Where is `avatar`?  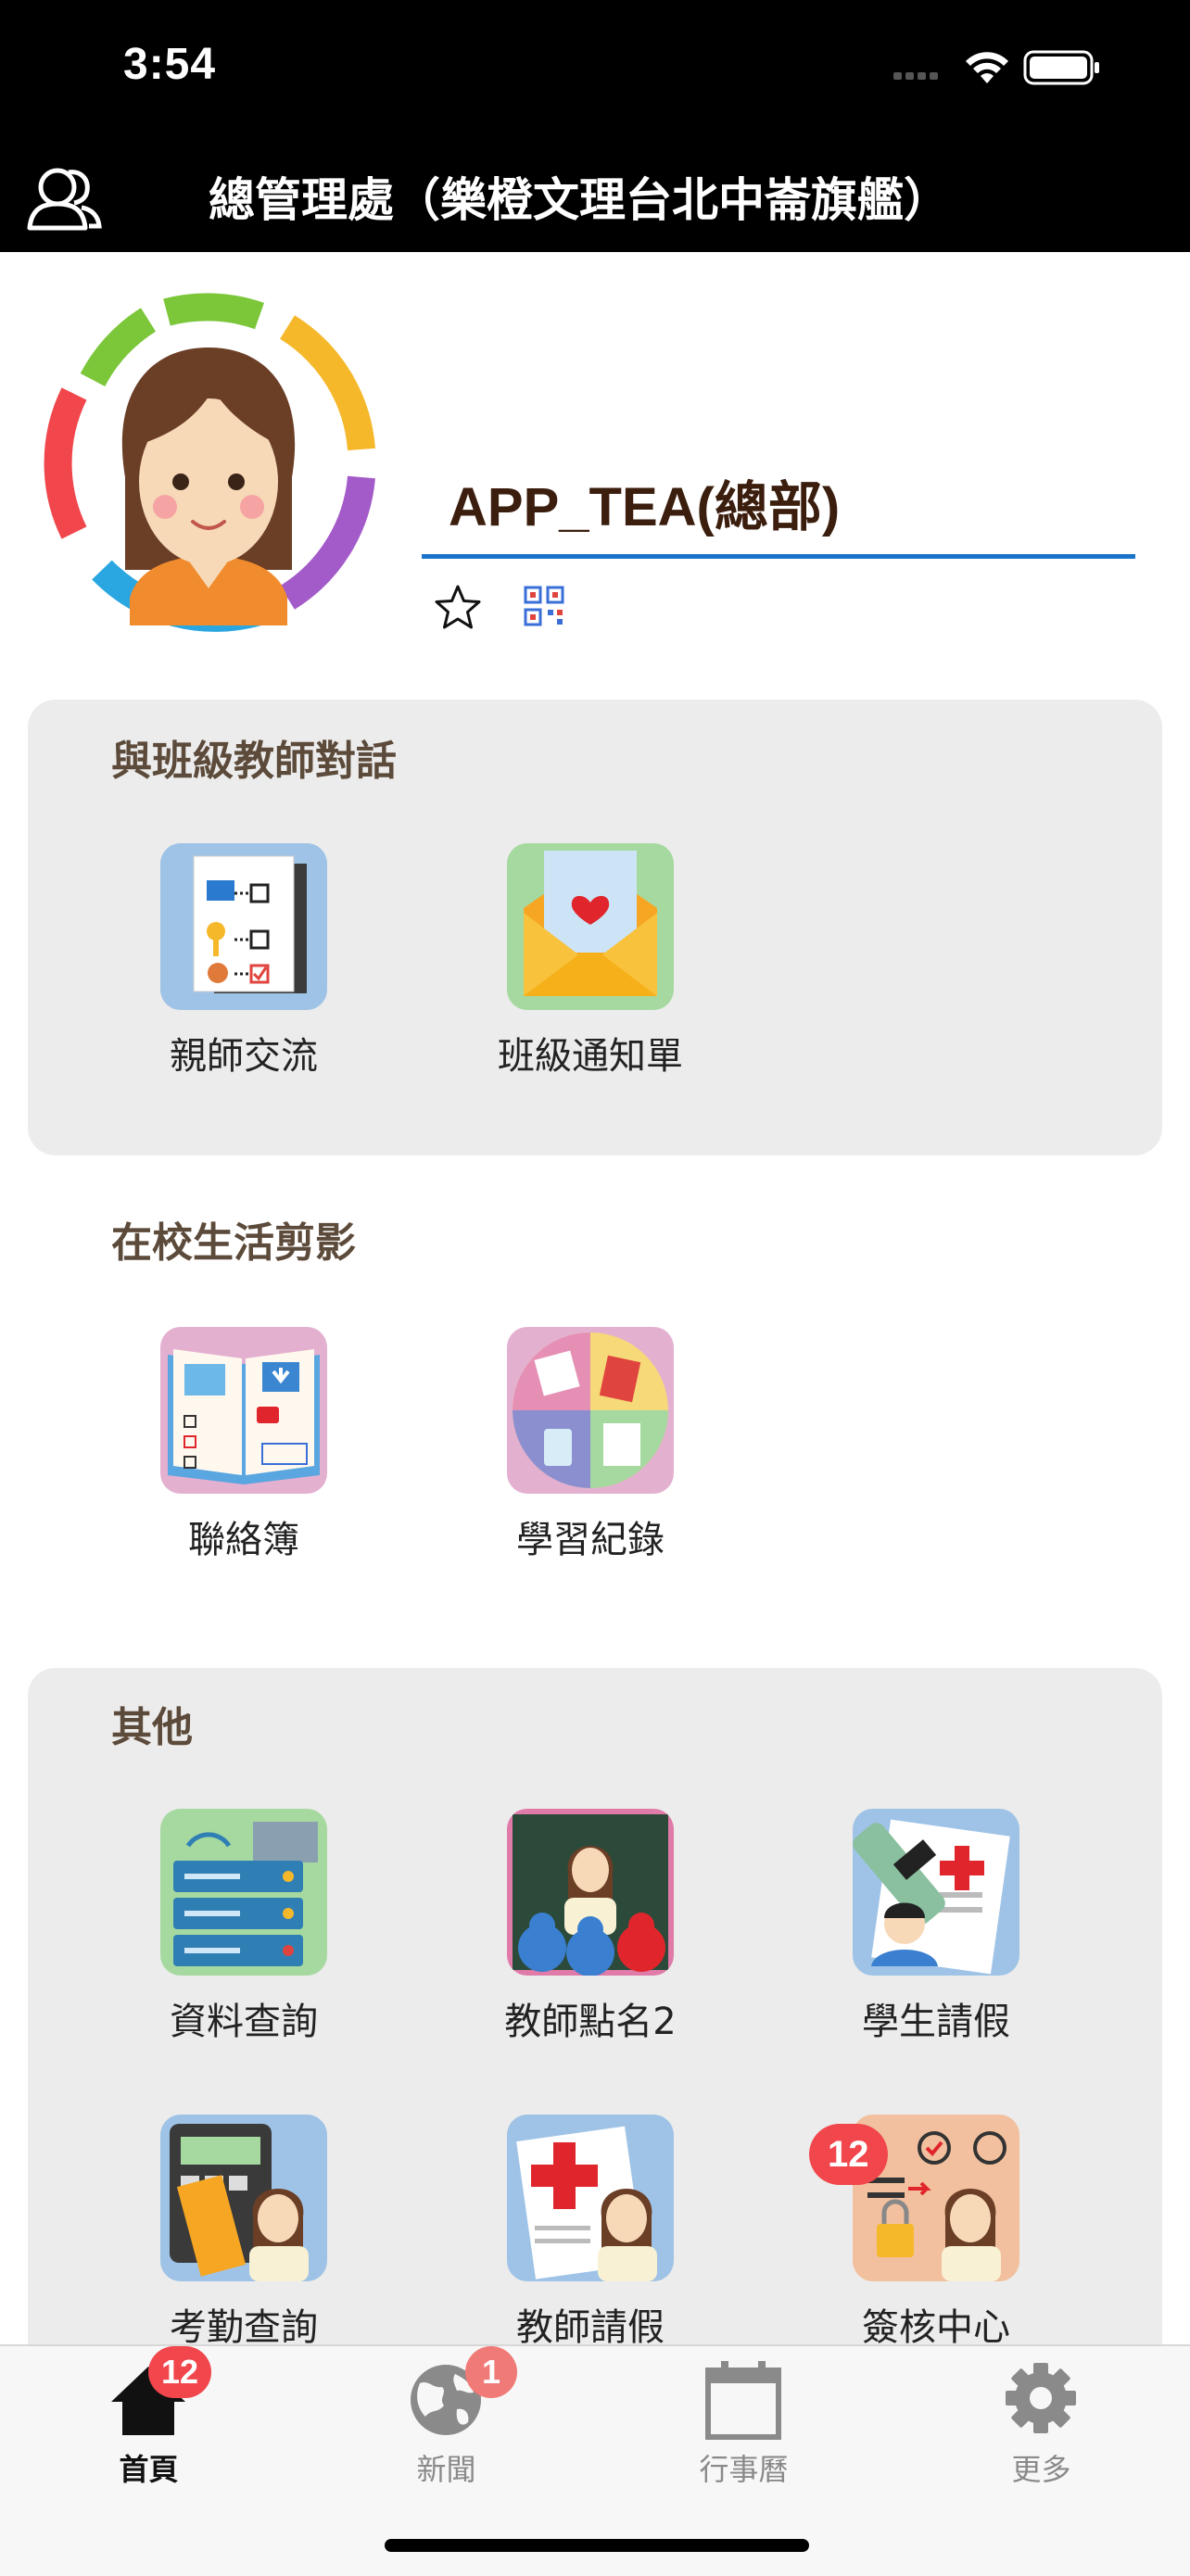
avatar is located at coordinates (208, 463).